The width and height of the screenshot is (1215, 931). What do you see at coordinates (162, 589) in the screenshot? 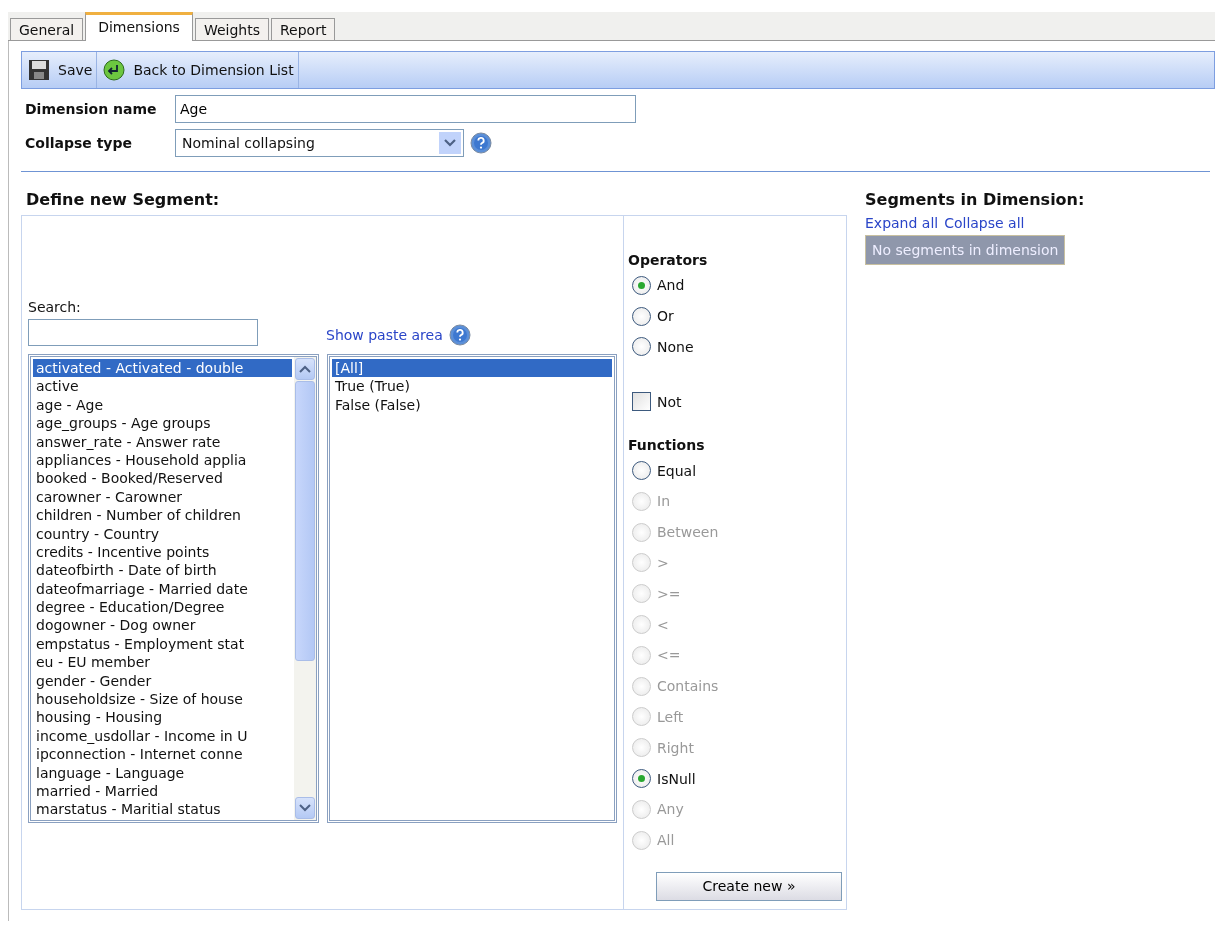
I see `list-item: dateofmarriage - Married date` at bounding box center [162, 589].